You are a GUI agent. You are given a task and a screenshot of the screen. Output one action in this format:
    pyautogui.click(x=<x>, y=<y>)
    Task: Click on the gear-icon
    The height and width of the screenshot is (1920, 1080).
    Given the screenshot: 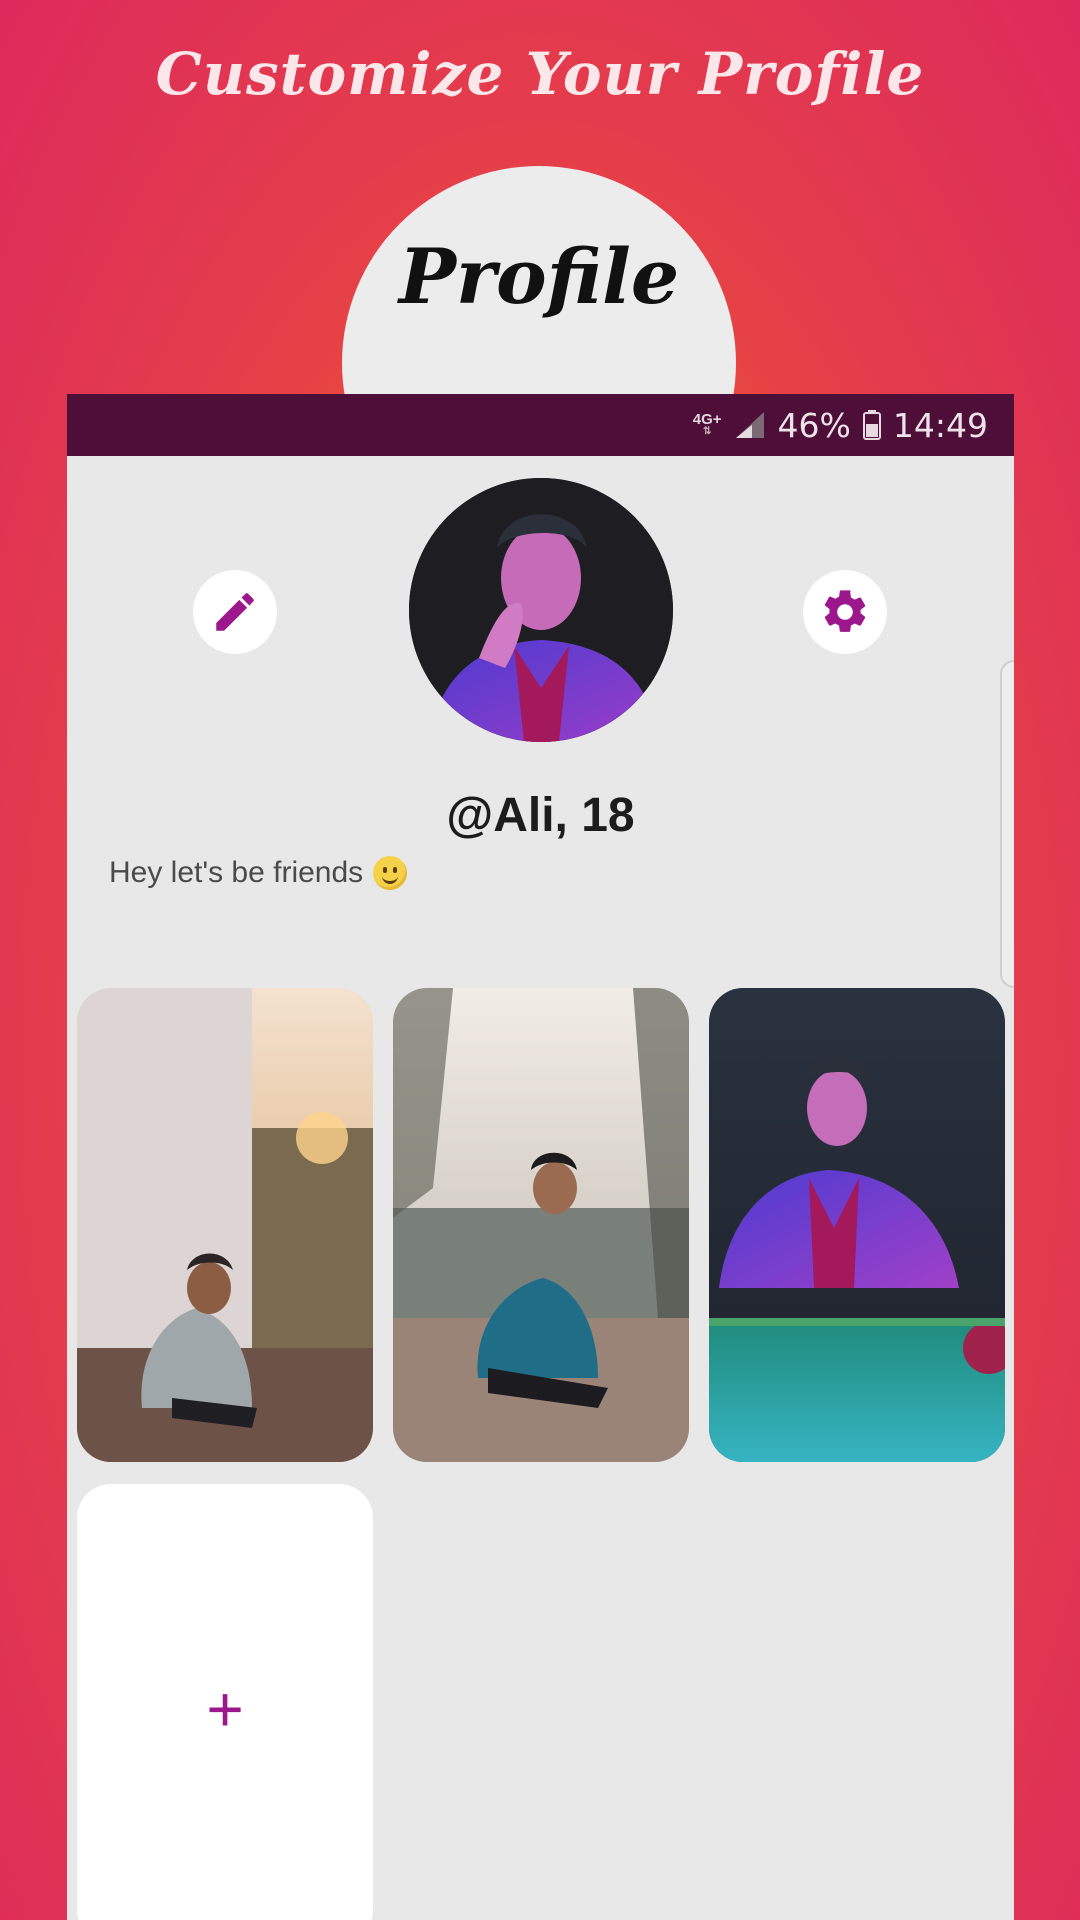 What is the action you would take?
    pyautogui.click(x=845, y=611)
    